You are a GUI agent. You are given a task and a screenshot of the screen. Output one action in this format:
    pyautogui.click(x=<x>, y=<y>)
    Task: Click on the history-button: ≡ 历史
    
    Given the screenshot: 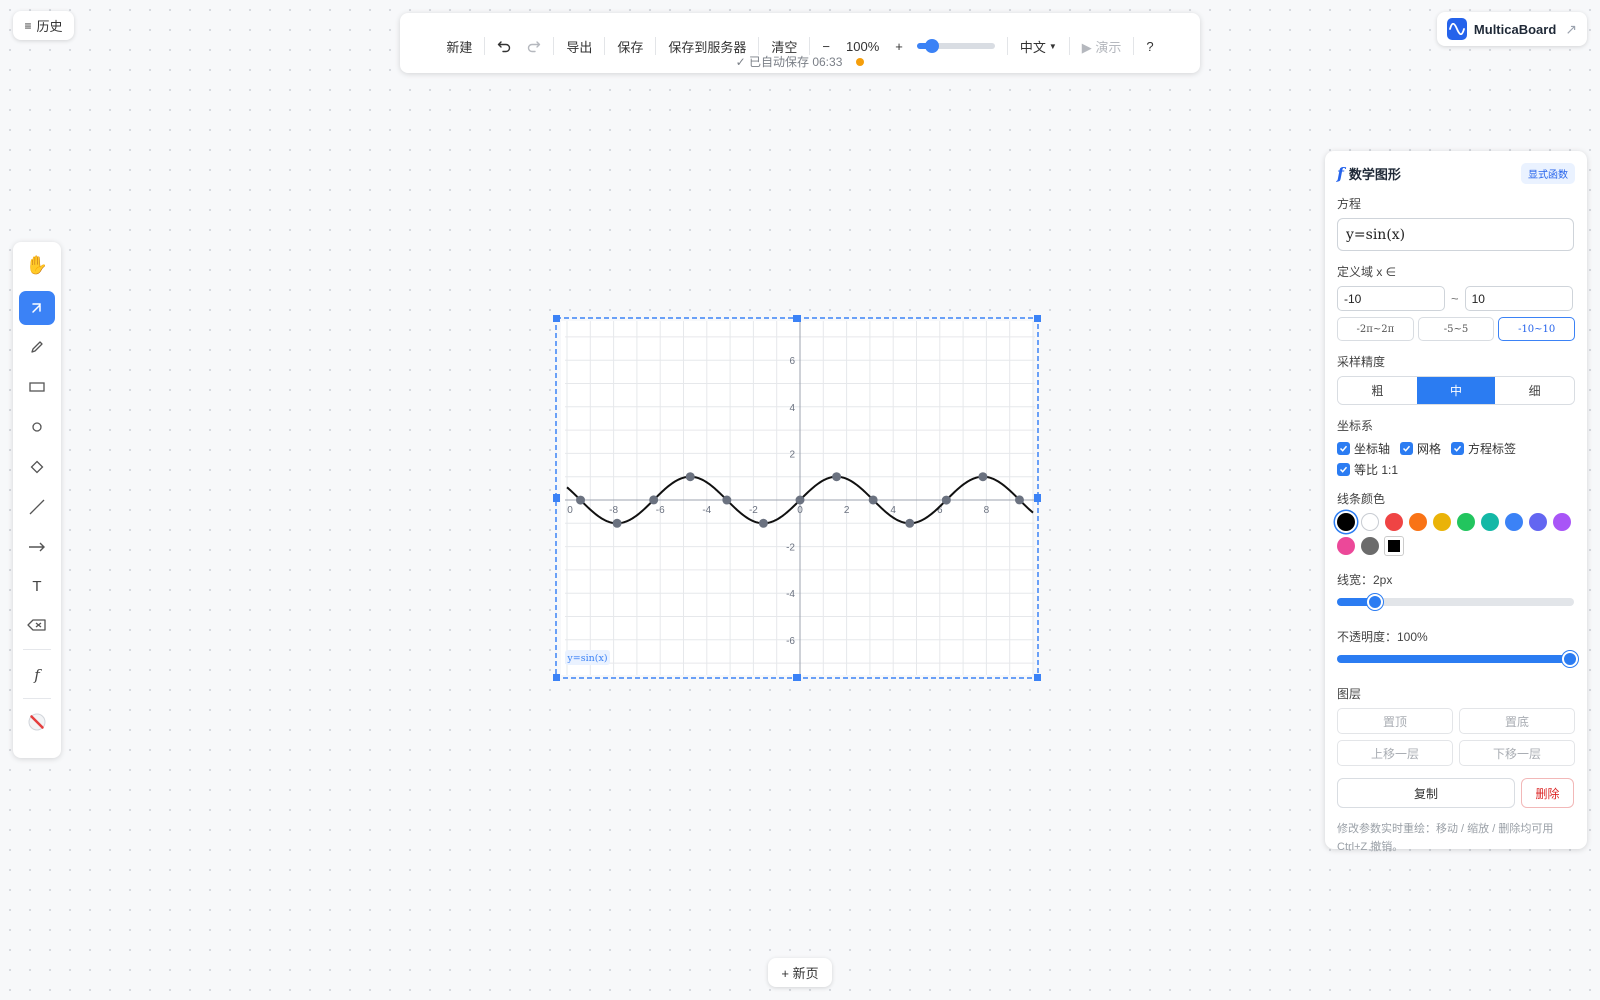 What is the action you would take?
    pyautogui.click(x=43, y=25)
    